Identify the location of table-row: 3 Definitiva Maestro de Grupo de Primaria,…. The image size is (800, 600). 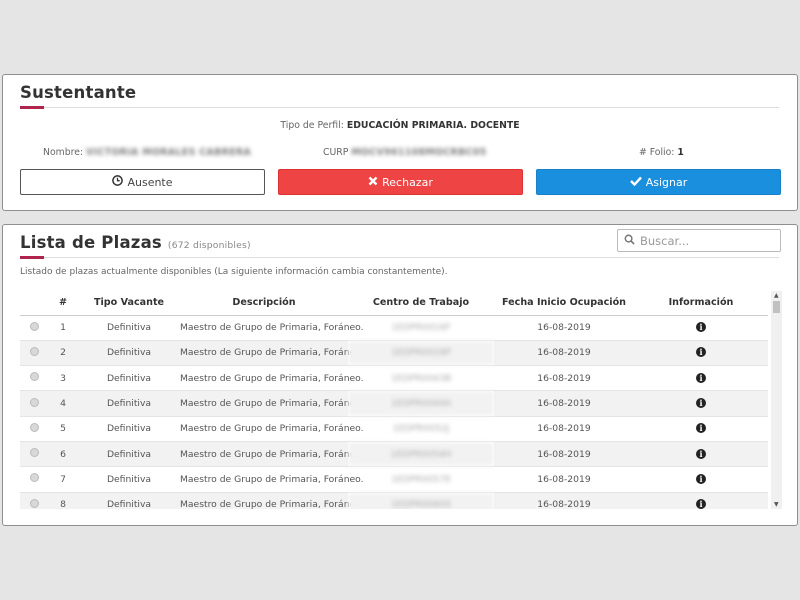
(394, 378).